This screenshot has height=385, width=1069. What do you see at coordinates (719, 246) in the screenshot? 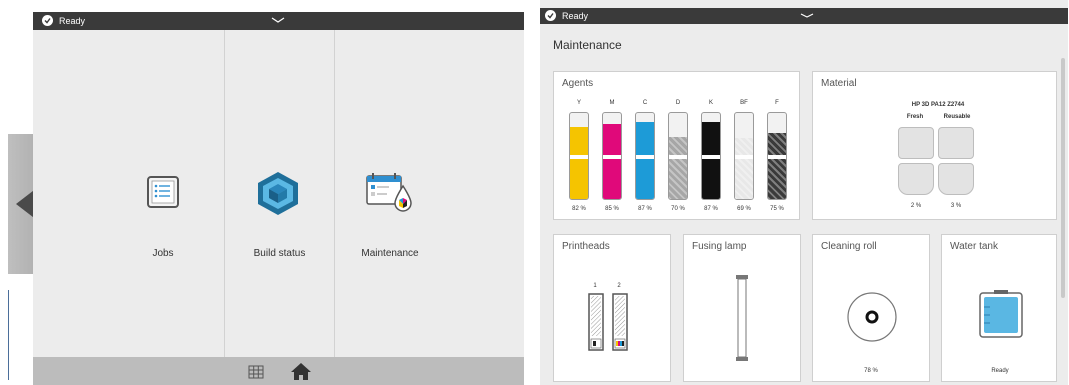
I see `card-title: Fusing lamp` at bounding box center [719, 246].